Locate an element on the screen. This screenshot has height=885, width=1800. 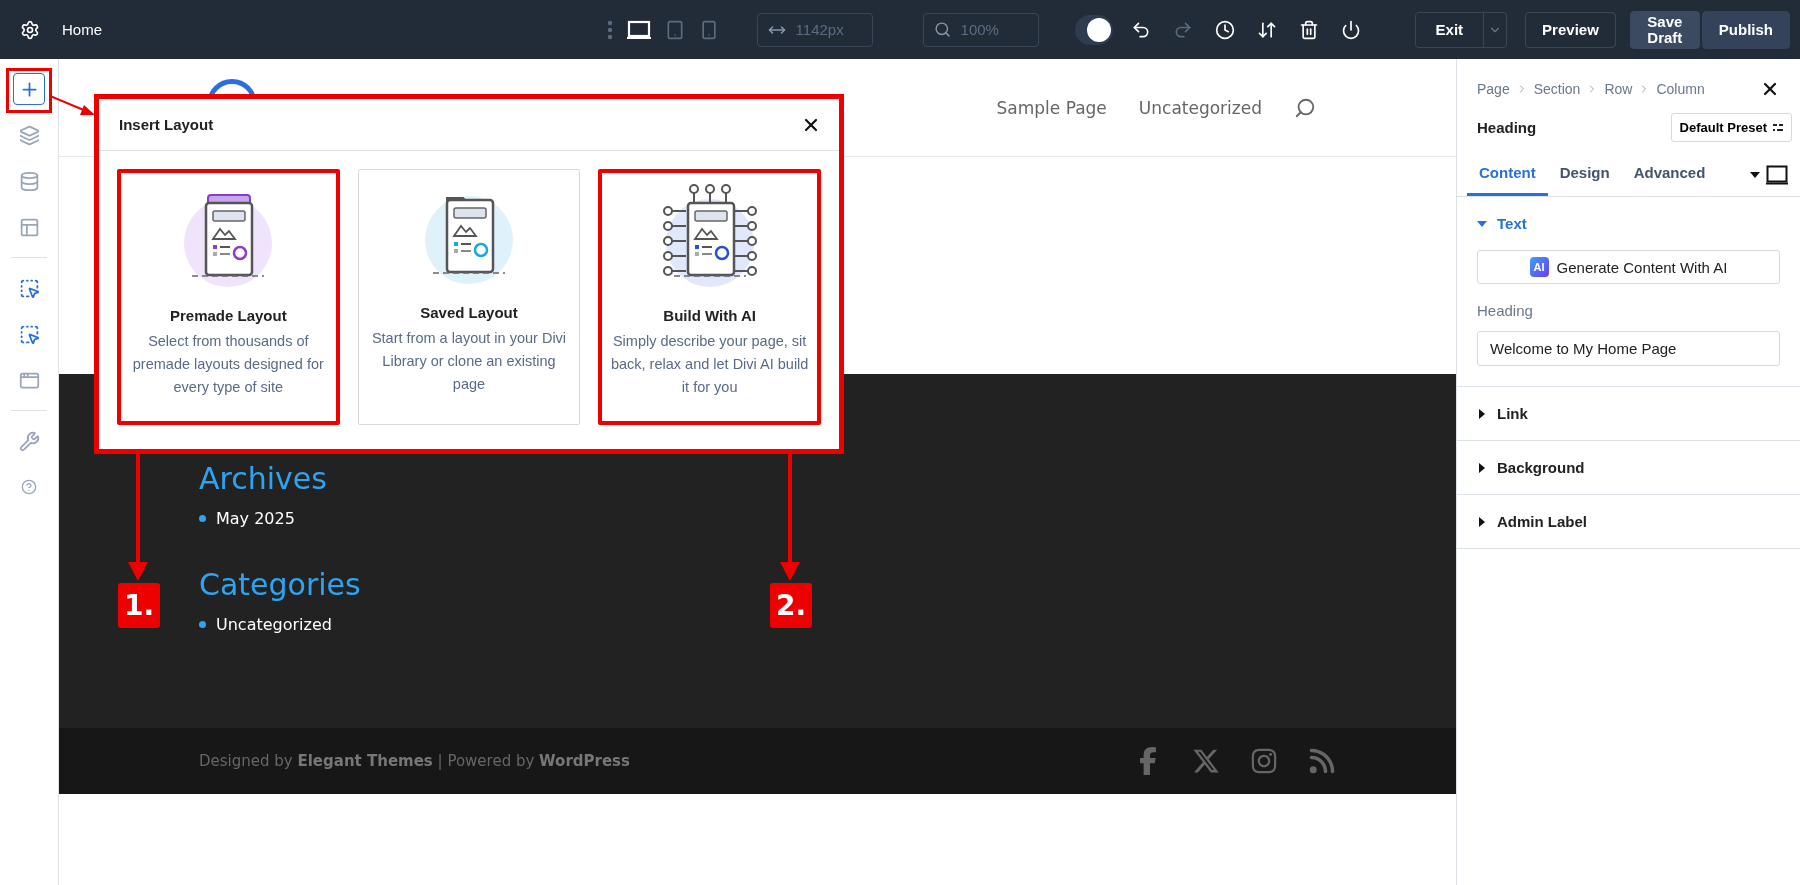
widget-title: Categories is located at coordinates (280, 584).